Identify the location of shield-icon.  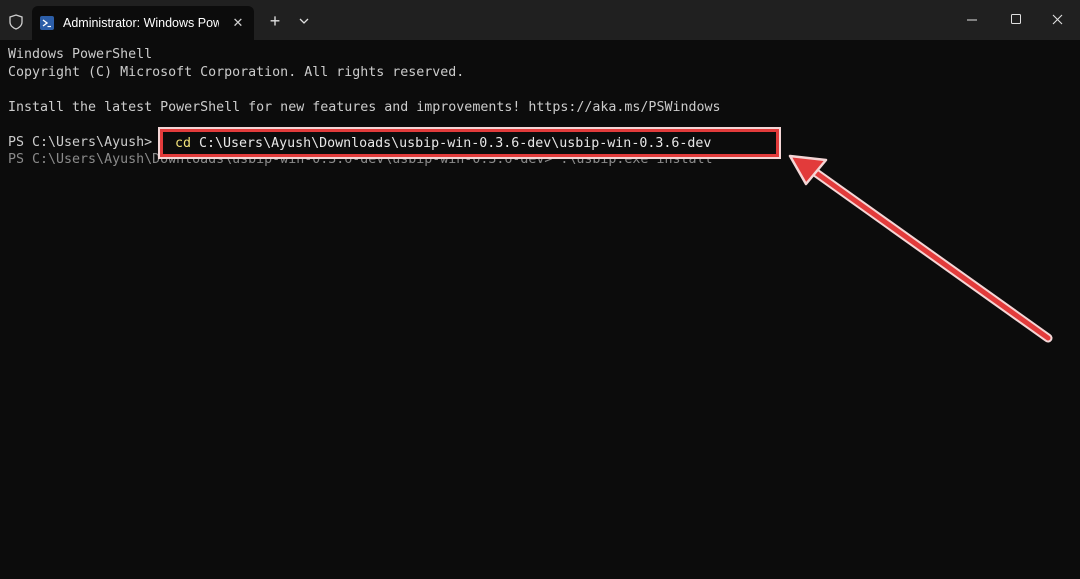
(16, 22).